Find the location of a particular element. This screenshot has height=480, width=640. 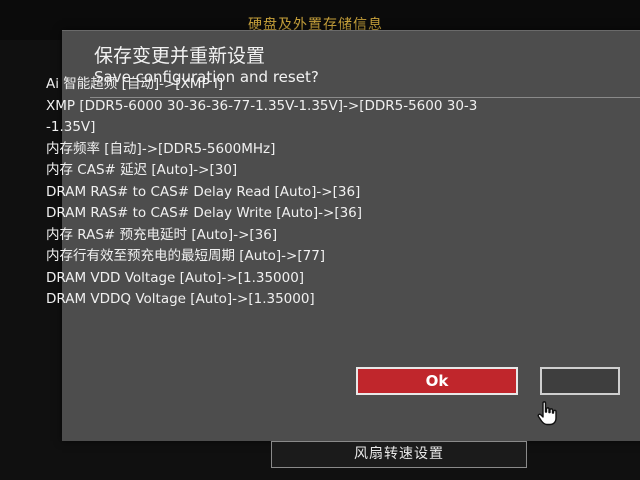

change-item: DRAM VDD Voltage [Auto]->[1.35000] is located at coordinates (175, 277).